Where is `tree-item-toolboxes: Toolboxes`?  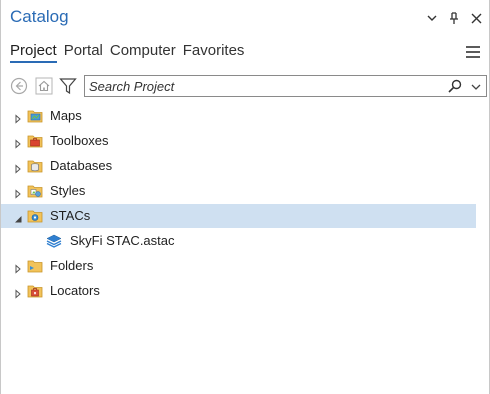 tree-item-toolboxes: Toolboxes is located at coordinates (245, 141).